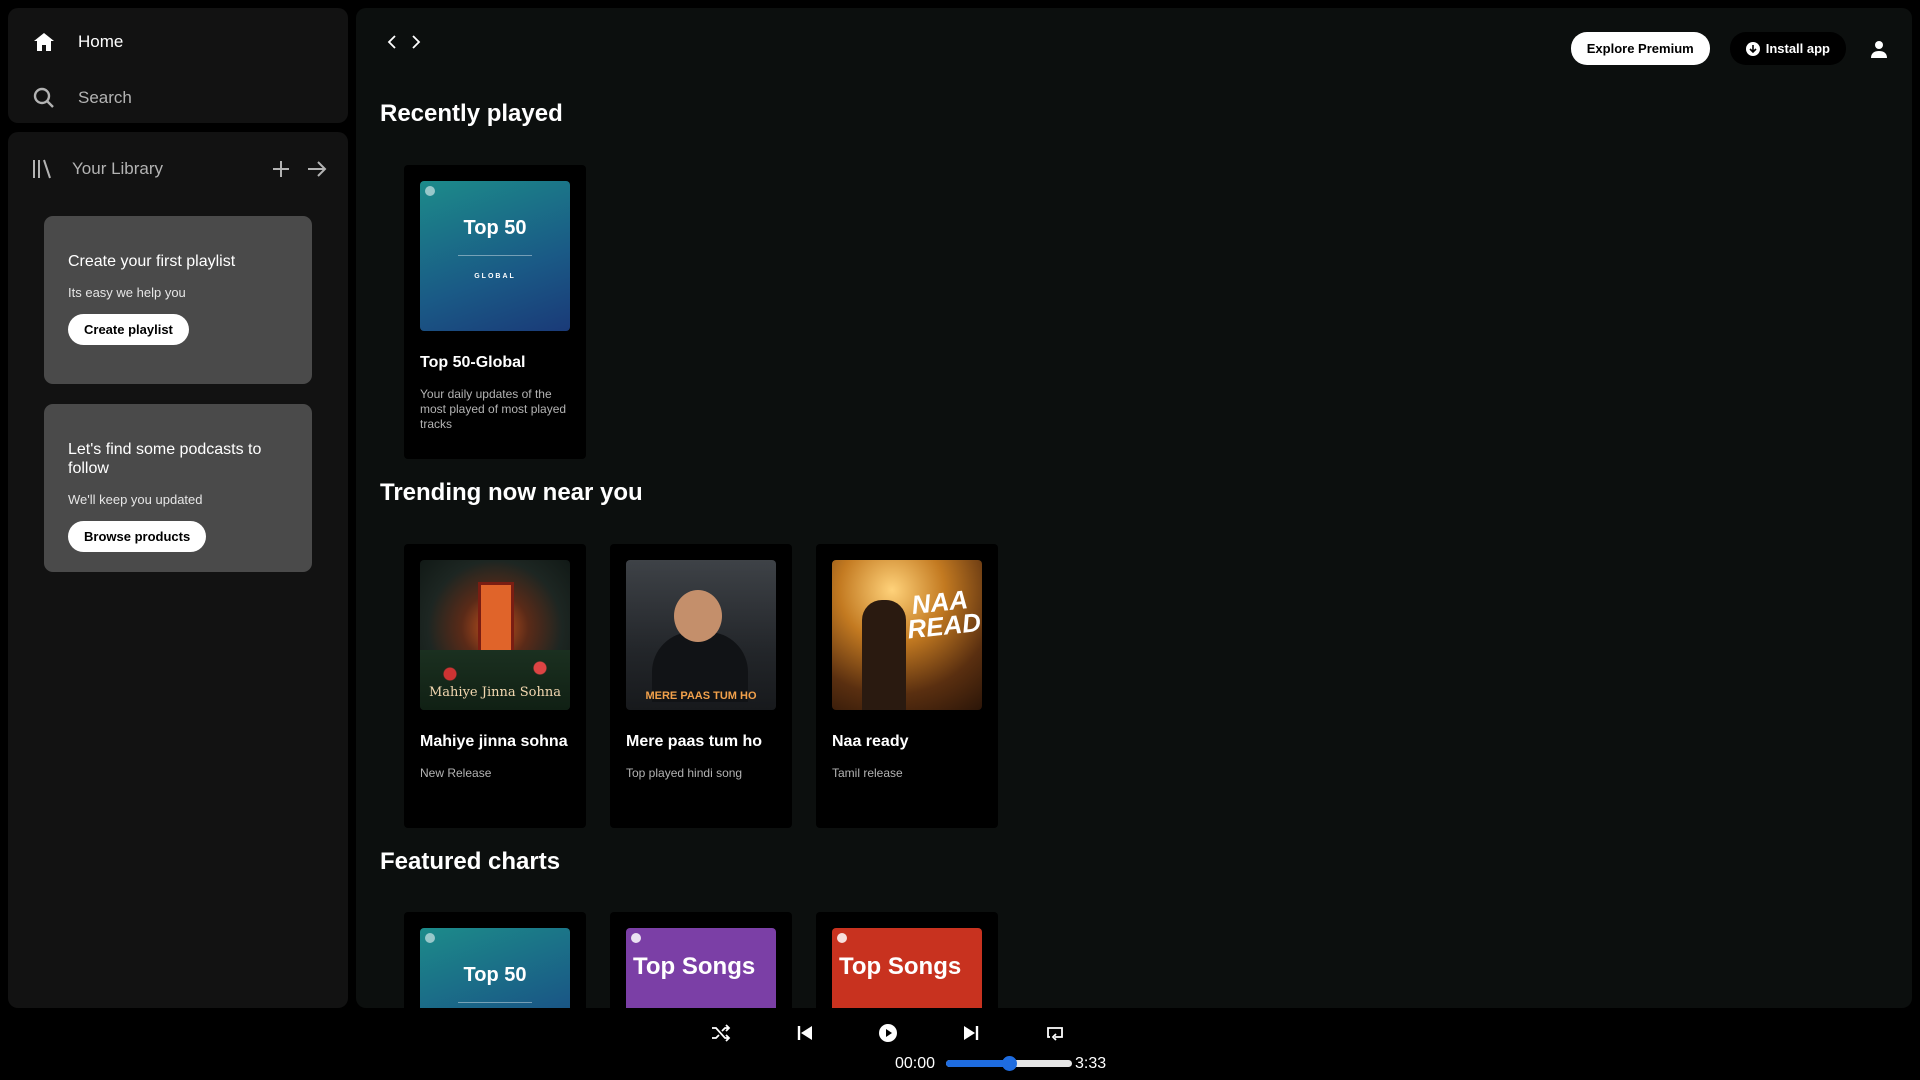 This screenshot has height=1080, width=1920. What do you see at coordinates (281, 169) in the screenshot?
I see `add-icon` at bounding box center [281, 169].